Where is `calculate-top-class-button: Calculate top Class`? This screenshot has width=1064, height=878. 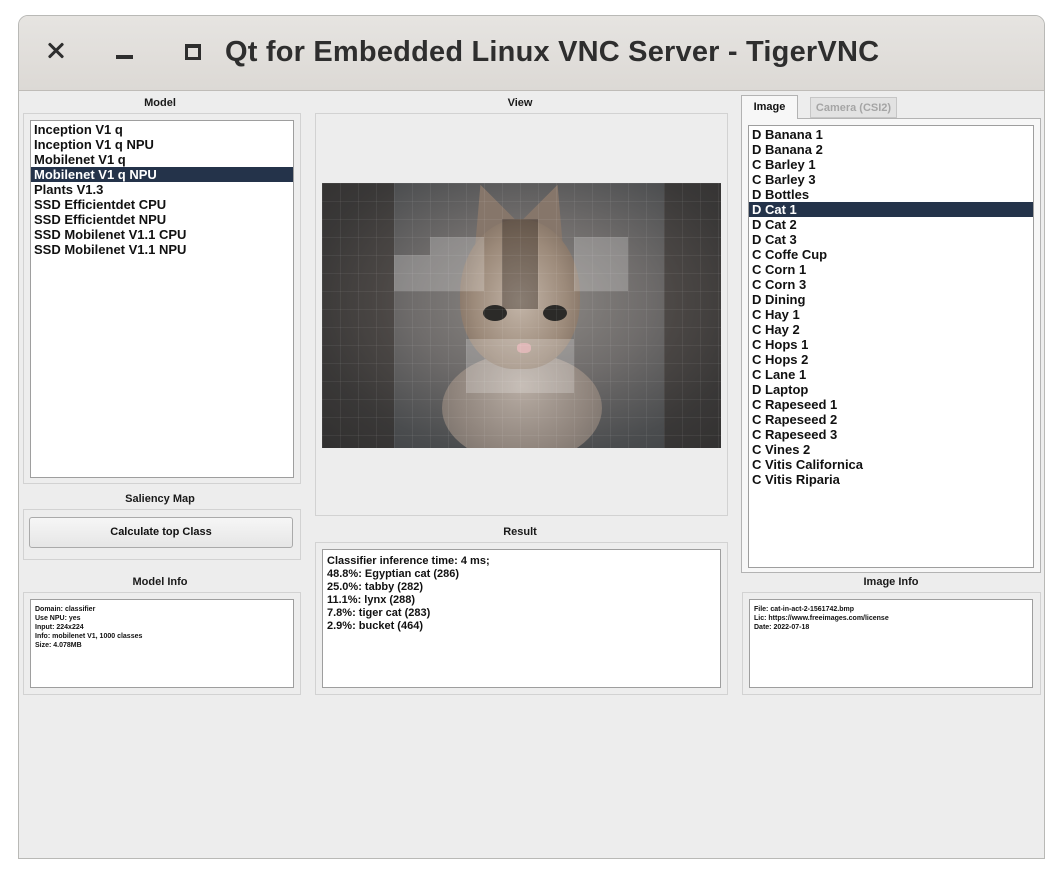
calculate-top-class-button: Calculate top Class is located at coordinates (161, 532).